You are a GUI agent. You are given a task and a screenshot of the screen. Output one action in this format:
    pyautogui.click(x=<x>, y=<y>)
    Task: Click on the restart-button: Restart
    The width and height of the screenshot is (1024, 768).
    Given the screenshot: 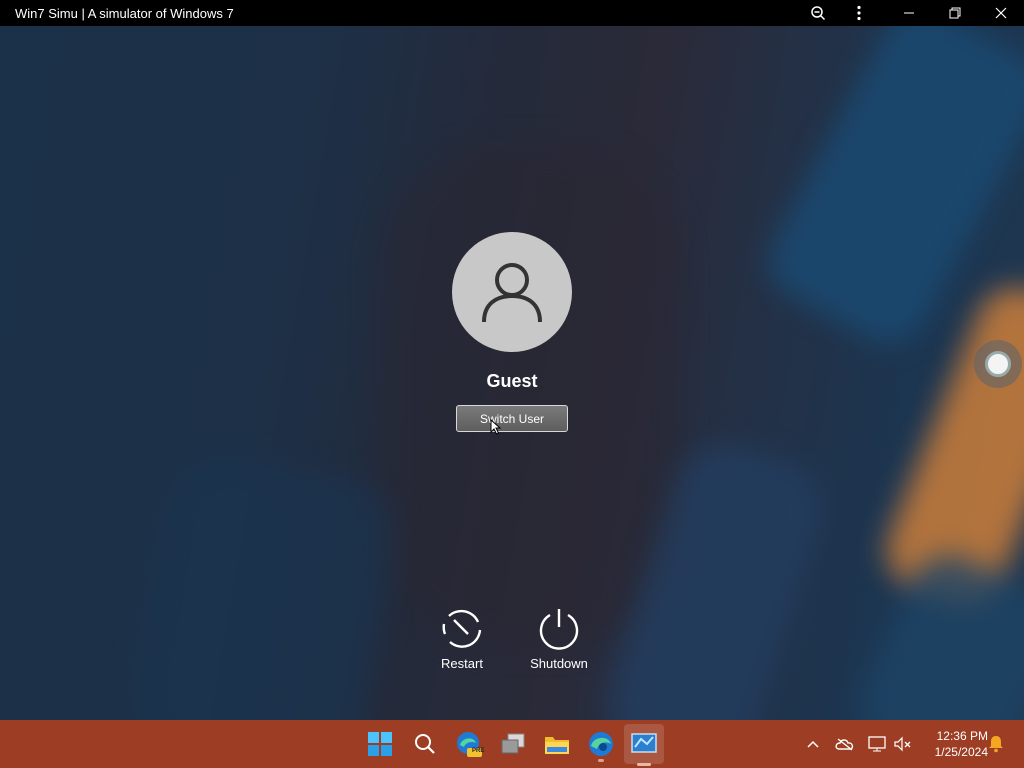 What is the action you would take?
    pyautogui.click(x=462, y=638)
    